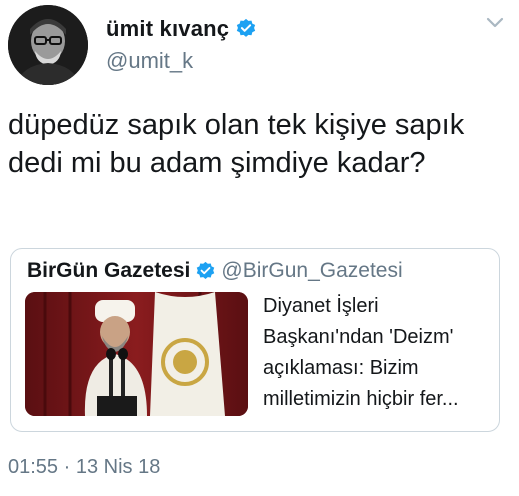  Describe the element at coordinates (48, 45) in the screenshot. I see `avatar` at that location.